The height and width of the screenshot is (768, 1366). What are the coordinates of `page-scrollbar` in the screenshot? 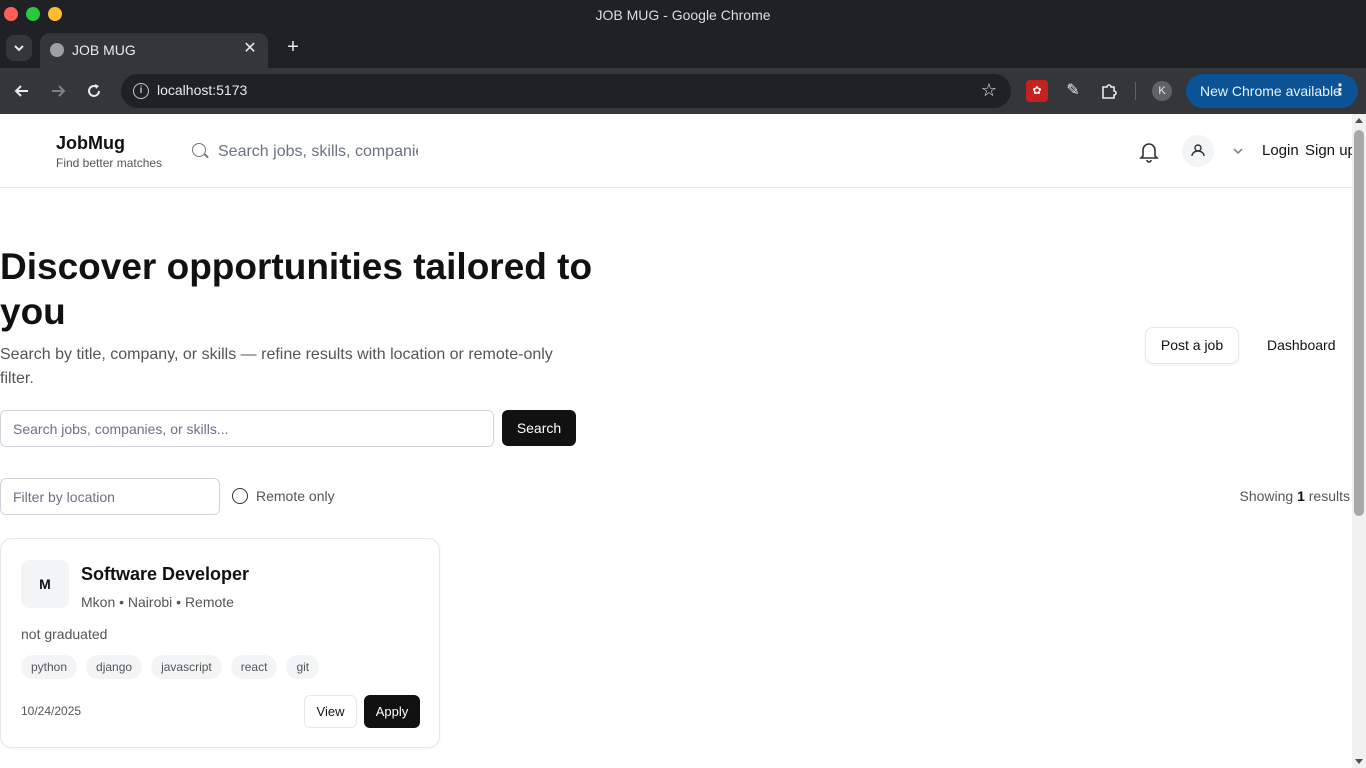 It's located at (1359, 441).